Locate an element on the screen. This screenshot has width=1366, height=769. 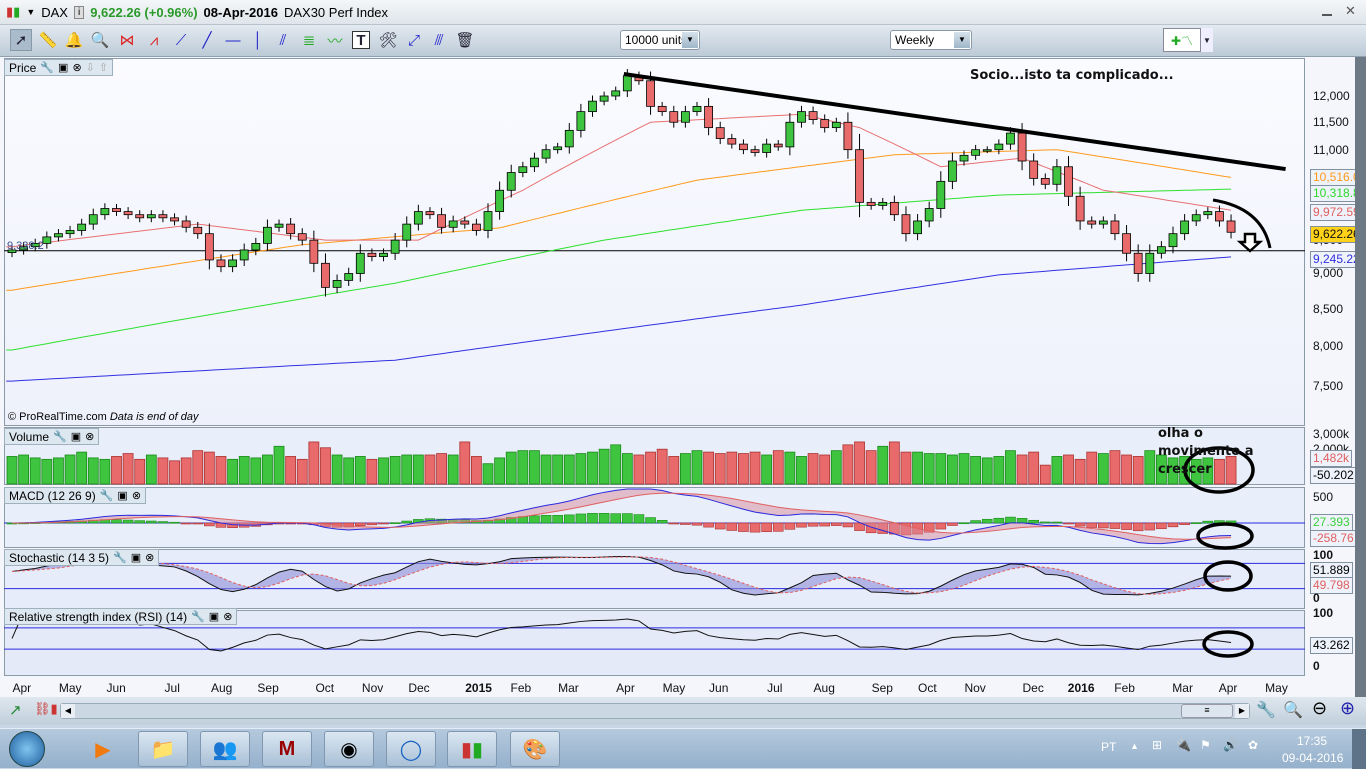
prorealtime-icon: ▮ ▮ is located at coordinates (472, 749).